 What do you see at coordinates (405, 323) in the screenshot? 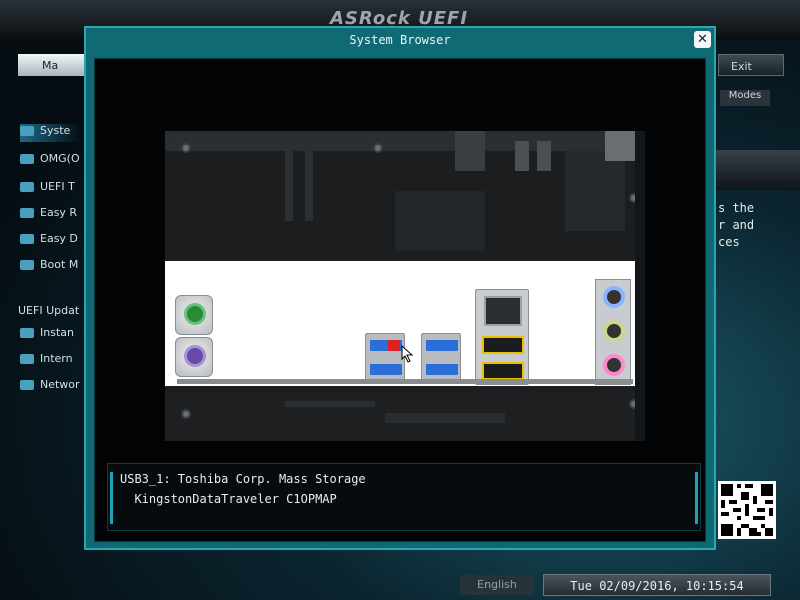
I see `rear-io-panel` at bounding box center [405, 323].